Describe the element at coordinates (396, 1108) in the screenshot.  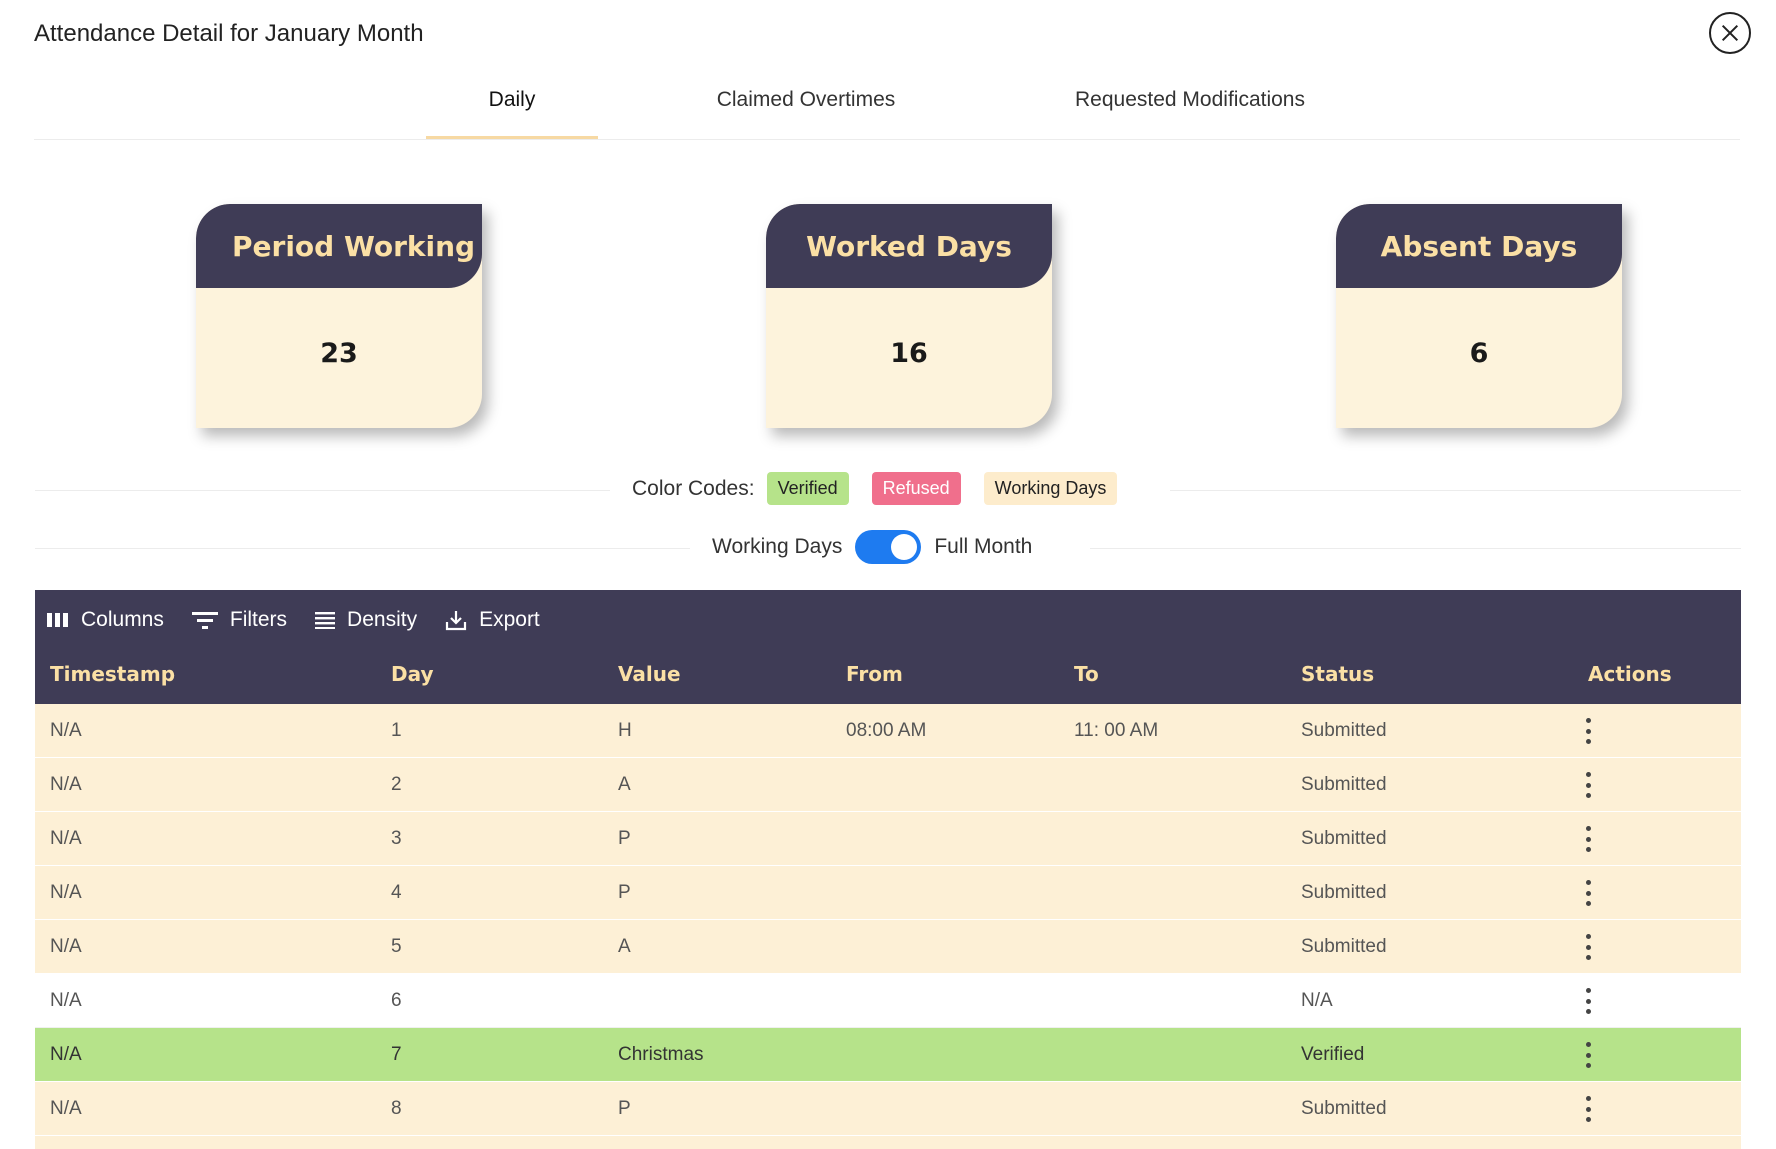
I see `cell-day: 8` at that location.